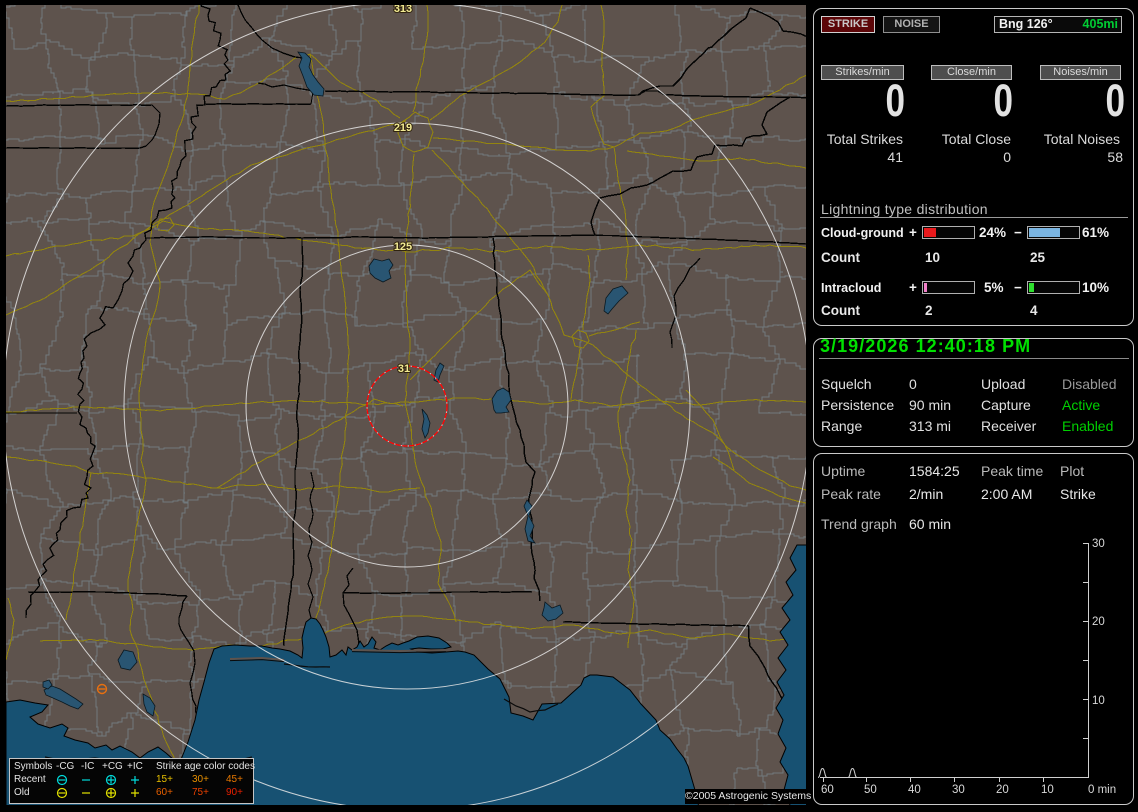 This screenshot has width=1138, height=812. I want to click on svg-text: 219, so click(403, 128).